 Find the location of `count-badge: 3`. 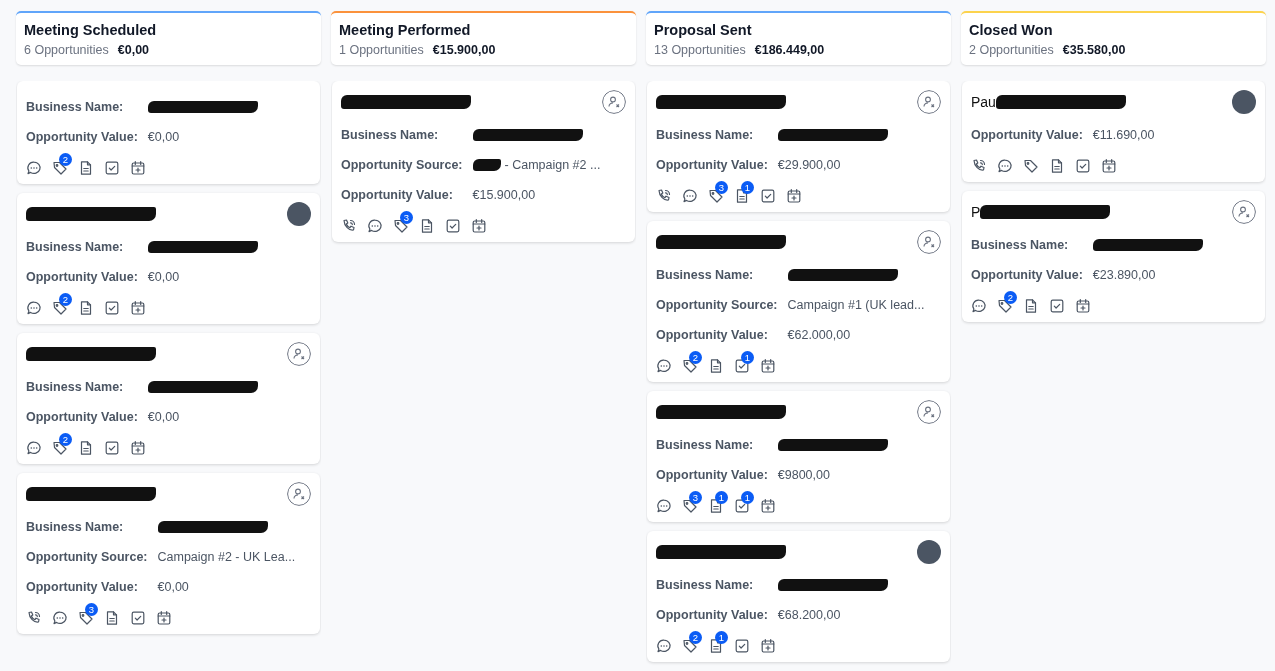

count-badge: 3 is located at coordinates (406, 217).